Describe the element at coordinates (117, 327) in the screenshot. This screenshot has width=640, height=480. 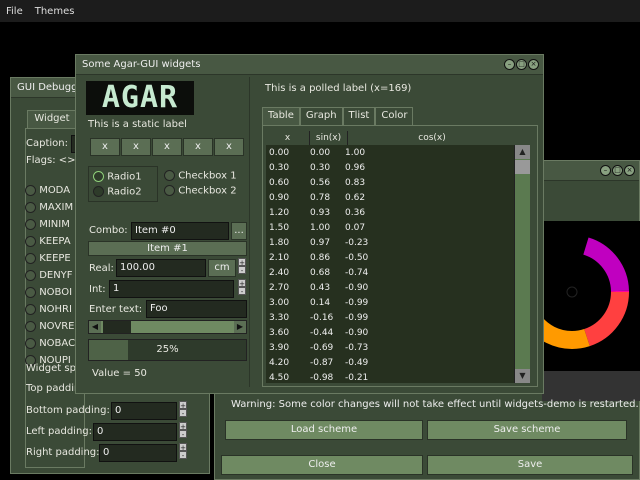
I see `slider-thumb` at that location.